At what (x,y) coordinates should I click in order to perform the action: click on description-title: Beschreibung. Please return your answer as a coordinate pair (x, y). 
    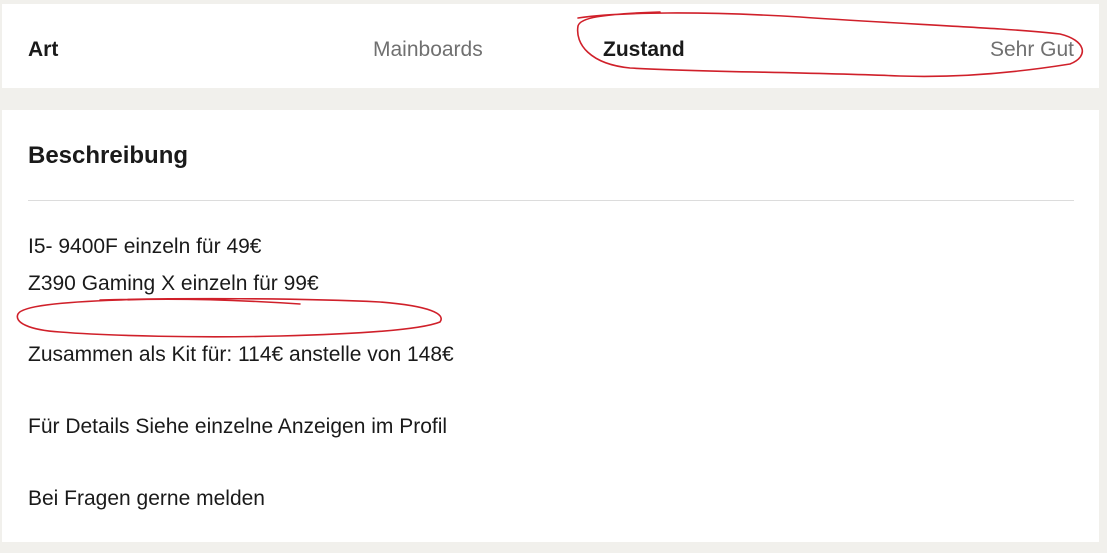
    Looking at the image, I should click on (108, 155).